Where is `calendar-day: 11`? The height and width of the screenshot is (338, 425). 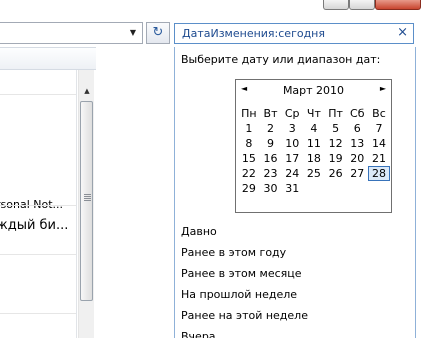
calendar-day: 11 is located at coordinates (314, 143).